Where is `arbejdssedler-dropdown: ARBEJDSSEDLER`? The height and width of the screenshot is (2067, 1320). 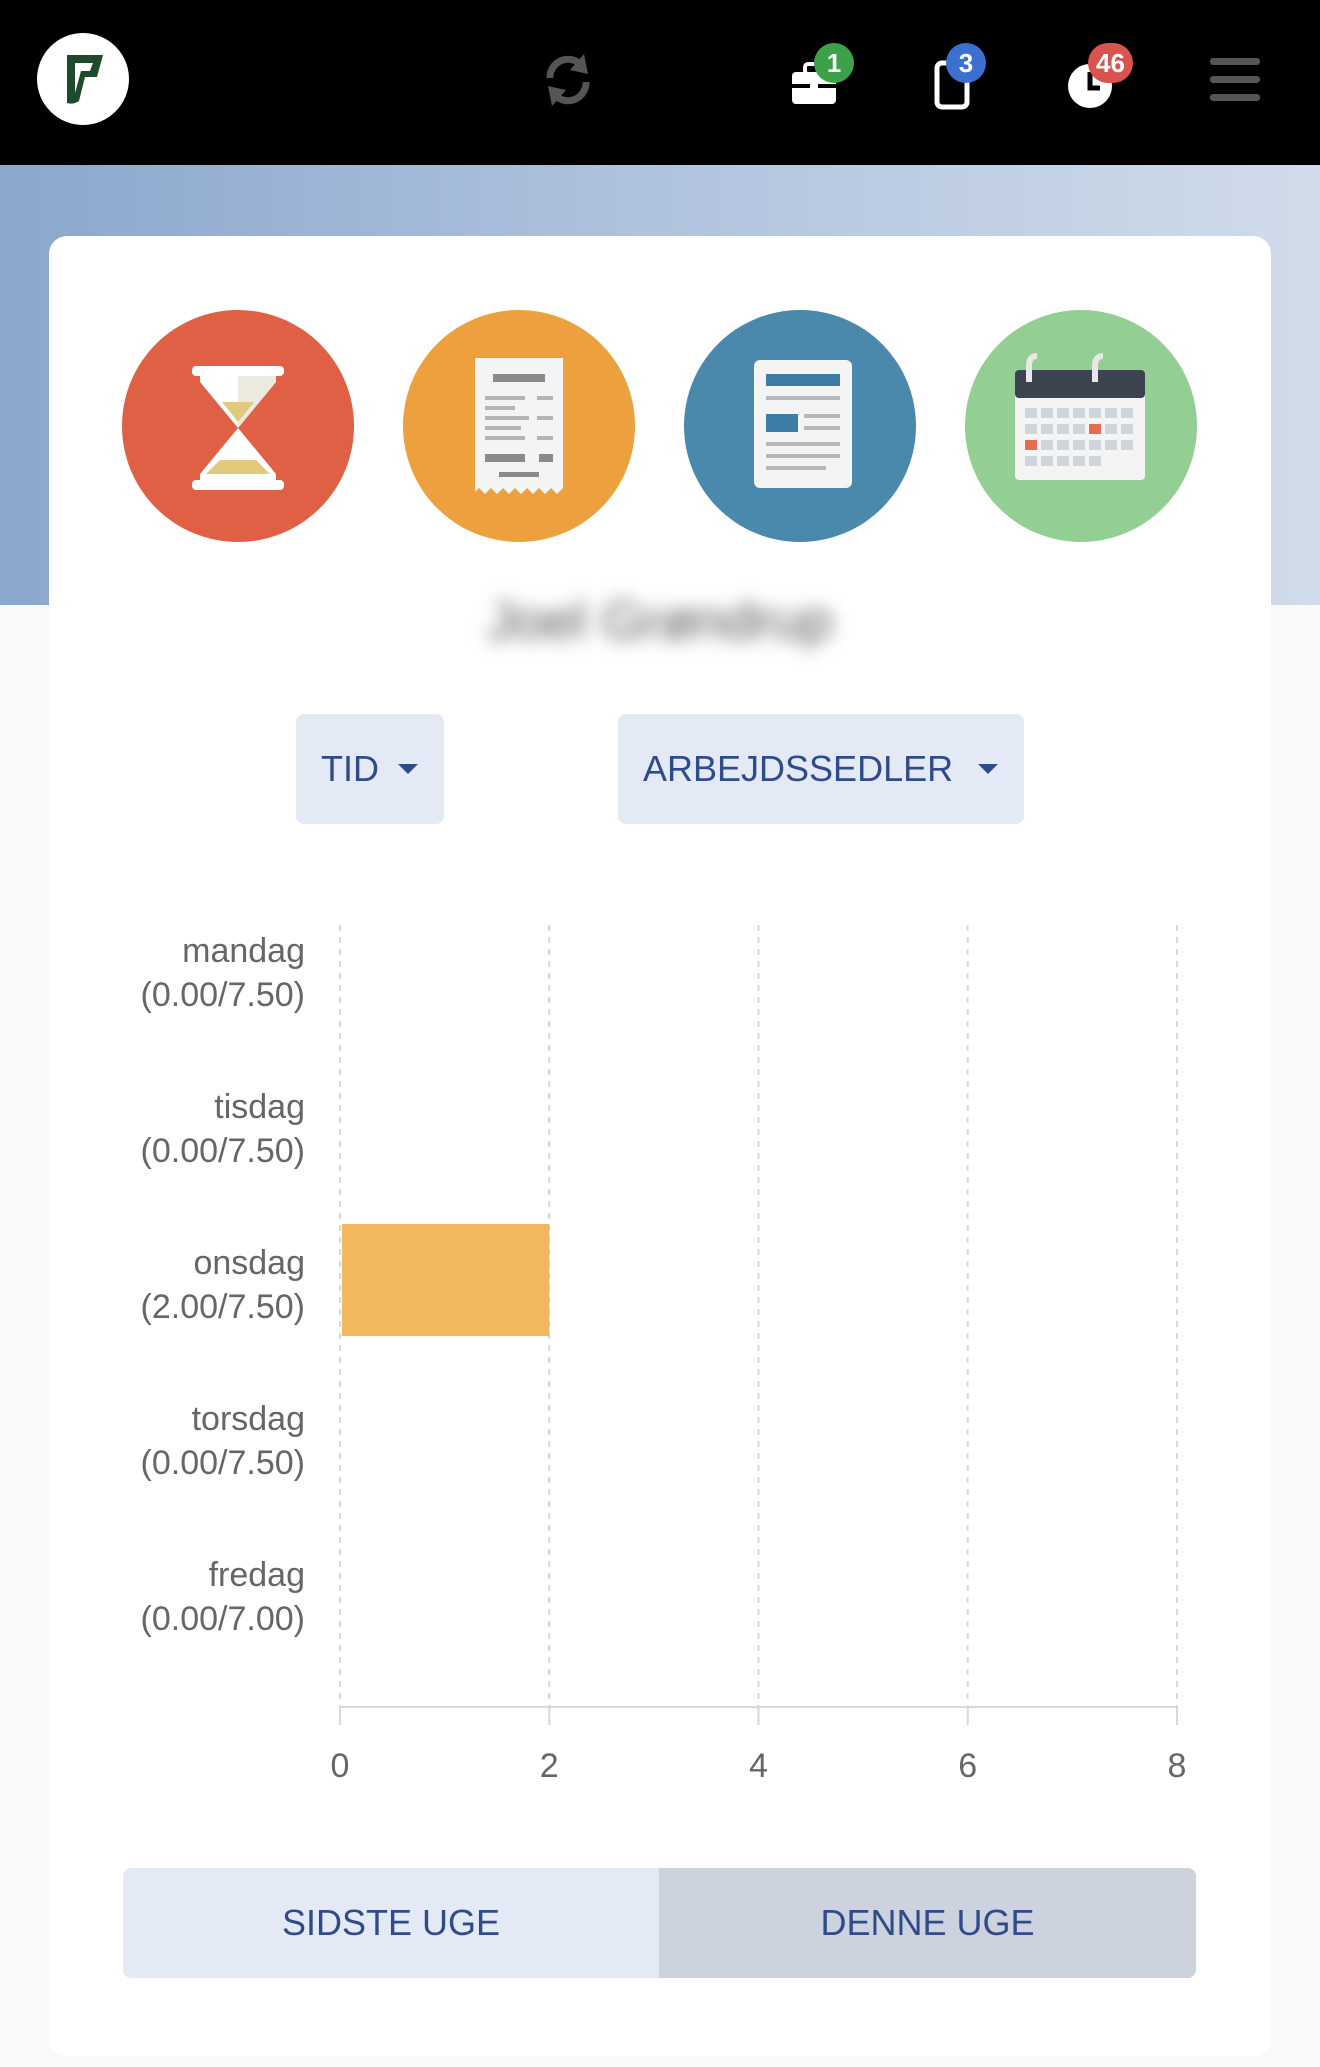
arbejdssedler-dropdown: ARBEJDSSEDLER is located at coordinates (821, 769).